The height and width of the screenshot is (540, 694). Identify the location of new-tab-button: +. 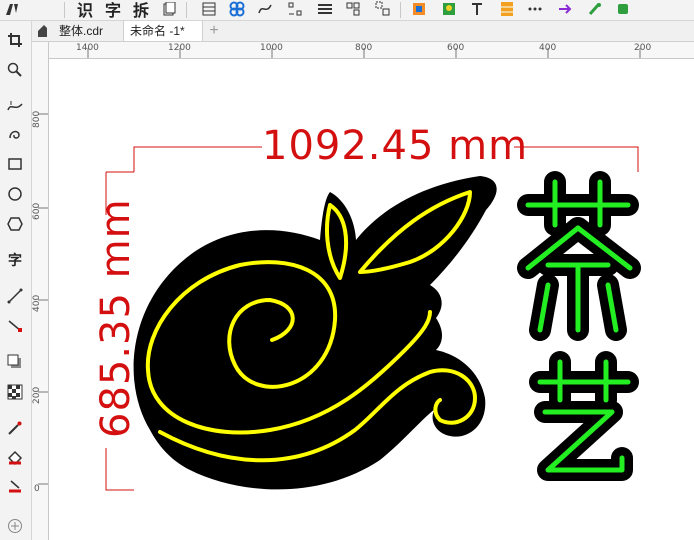
(214, 31).